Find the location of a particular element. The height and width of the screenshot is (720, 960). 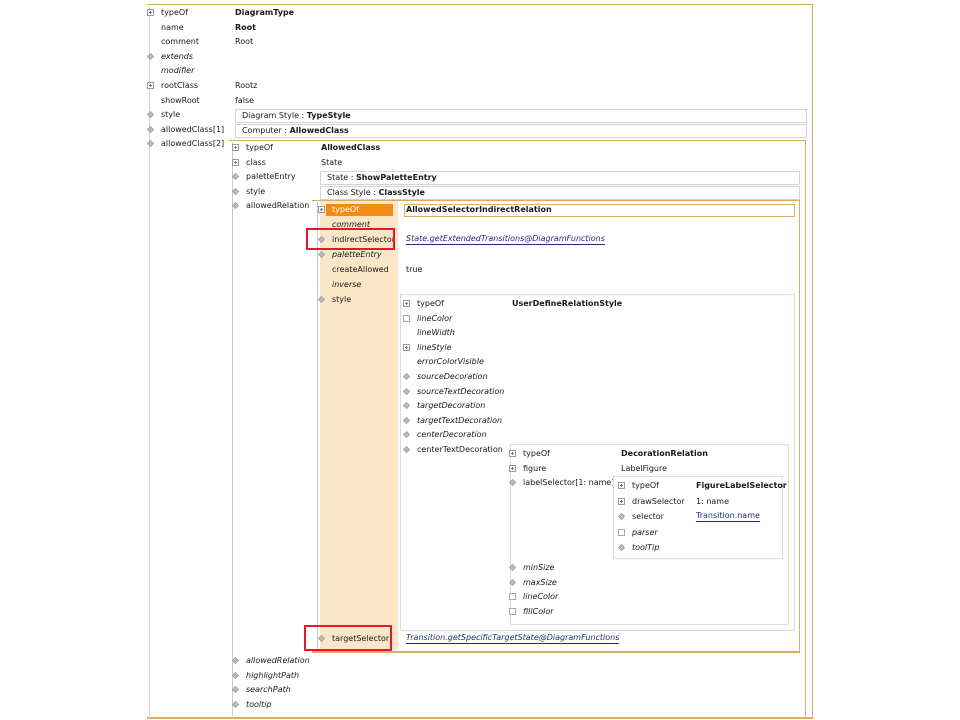

property-label: allowedRelation is located at coordinates (278, 660).